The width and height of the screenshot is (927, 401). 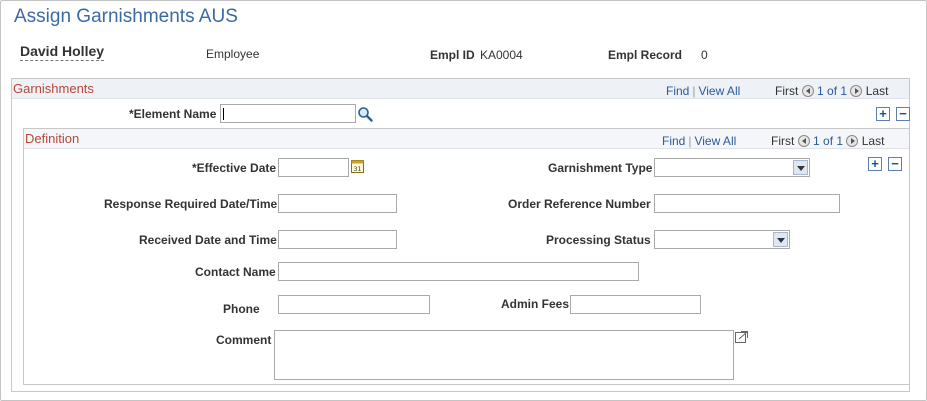 I want to click on received-date-input, so click(x=337, y=239).